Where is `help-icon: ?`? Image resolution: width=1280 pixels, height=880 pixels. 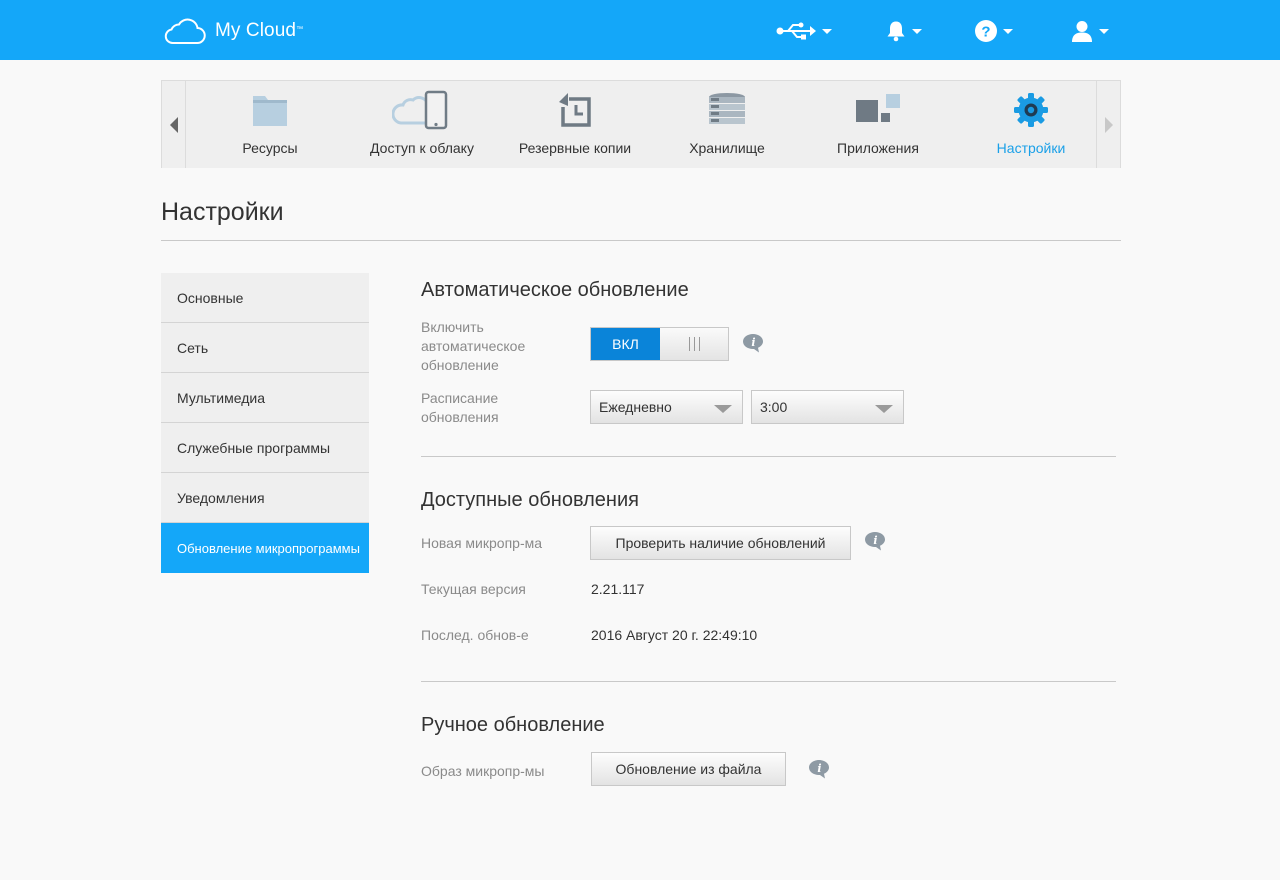 help-icon: ? is located at coordinates (986, 31).